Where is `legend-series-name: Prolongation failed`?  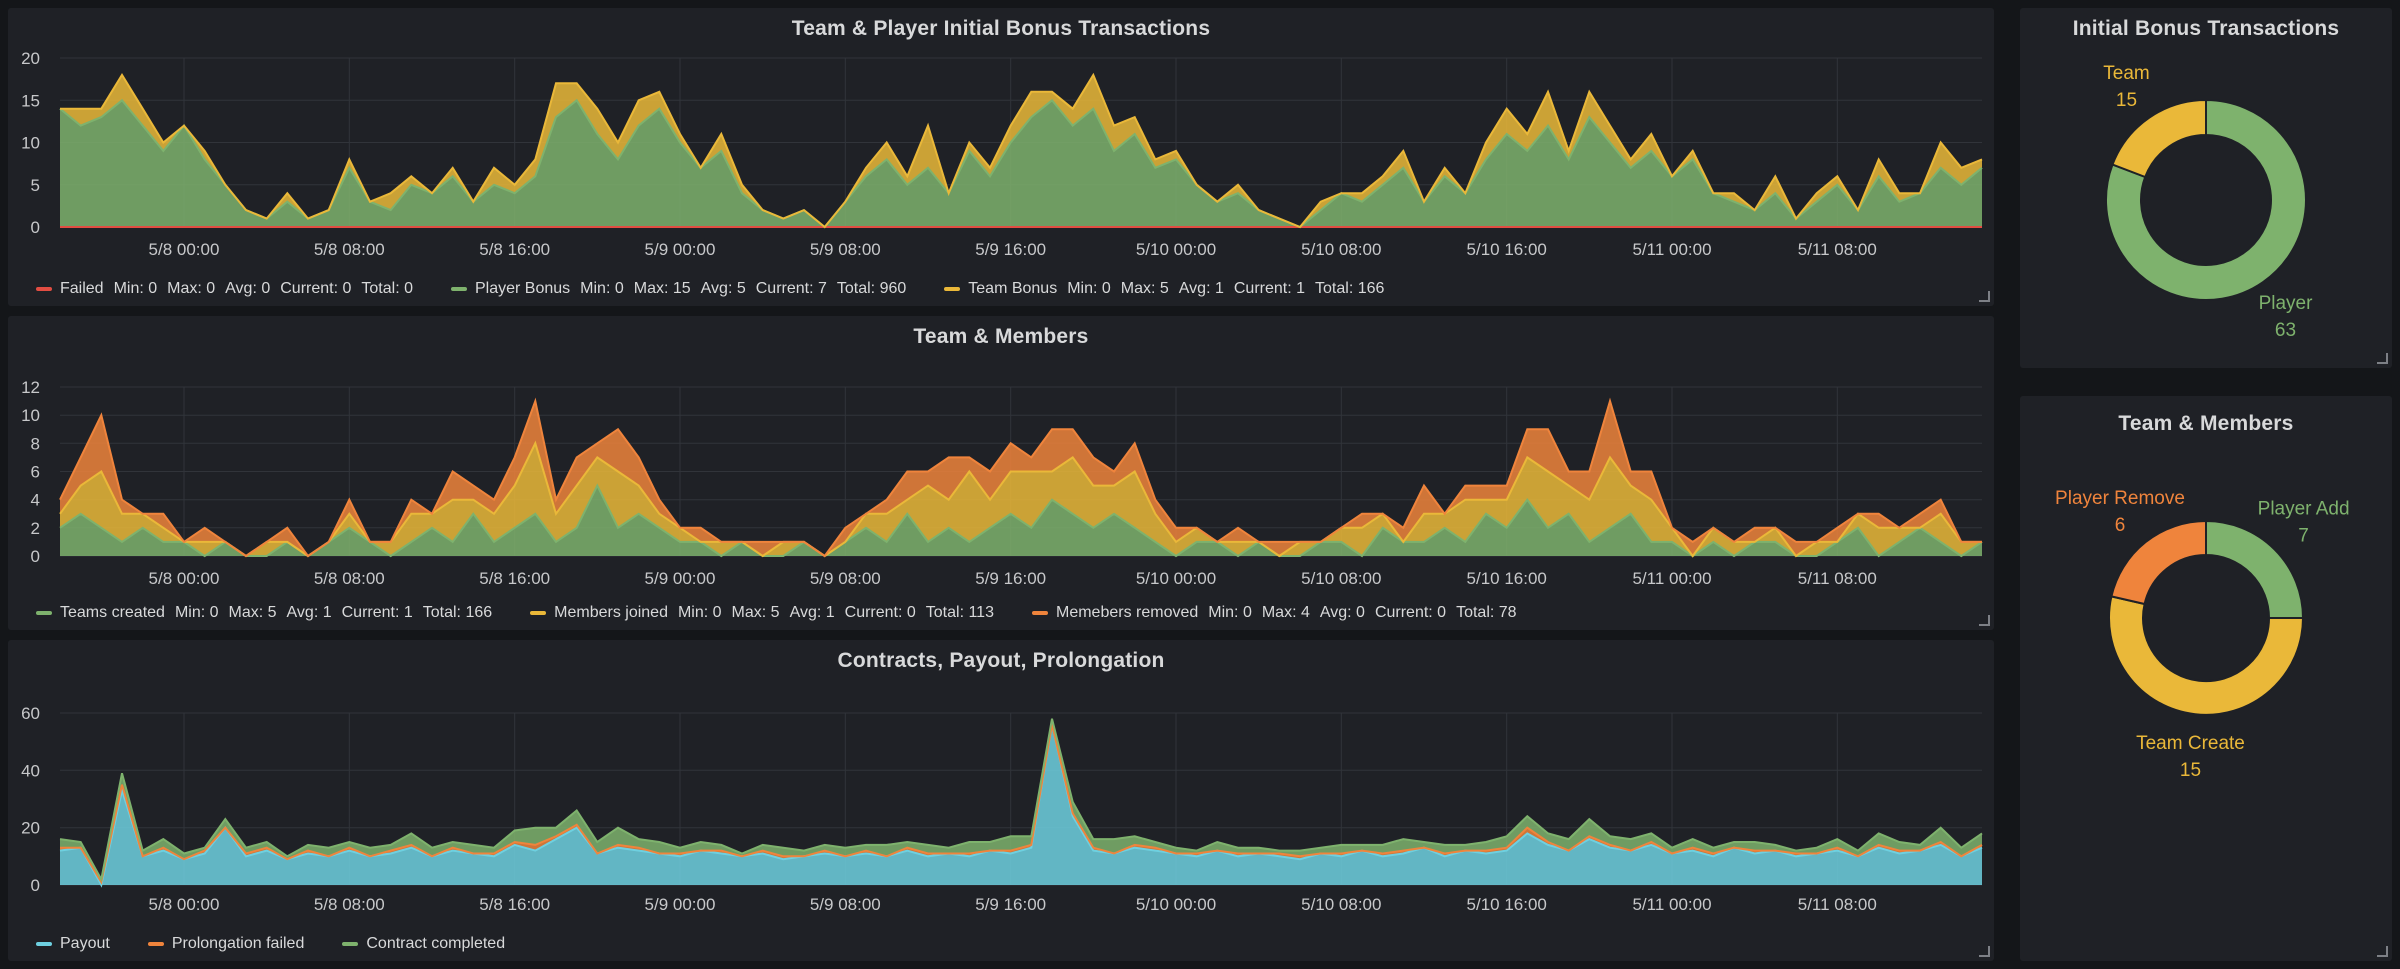 legend-series-name: Prolongation failed is located at coordinates (238, 944).